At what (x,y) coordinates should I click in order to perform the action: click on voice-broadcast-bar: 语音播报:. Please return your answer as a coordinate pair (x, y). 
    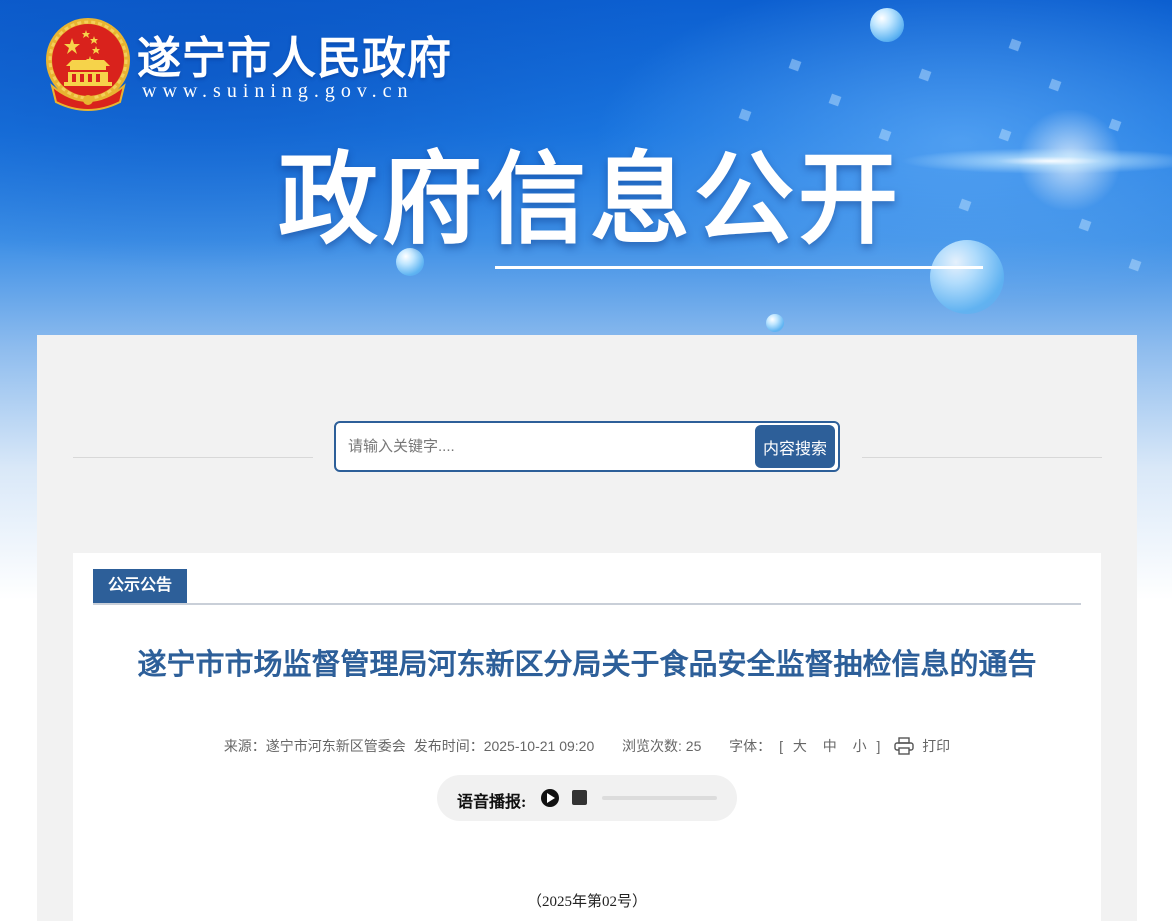
    Looking at the image, I should click on (587, 798).